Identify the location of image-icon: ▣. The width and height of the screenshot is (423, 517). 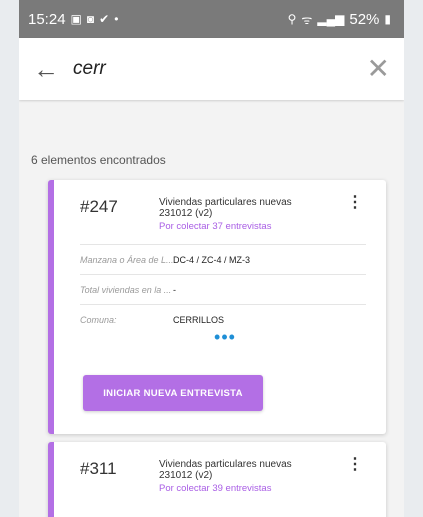
(76, 19).